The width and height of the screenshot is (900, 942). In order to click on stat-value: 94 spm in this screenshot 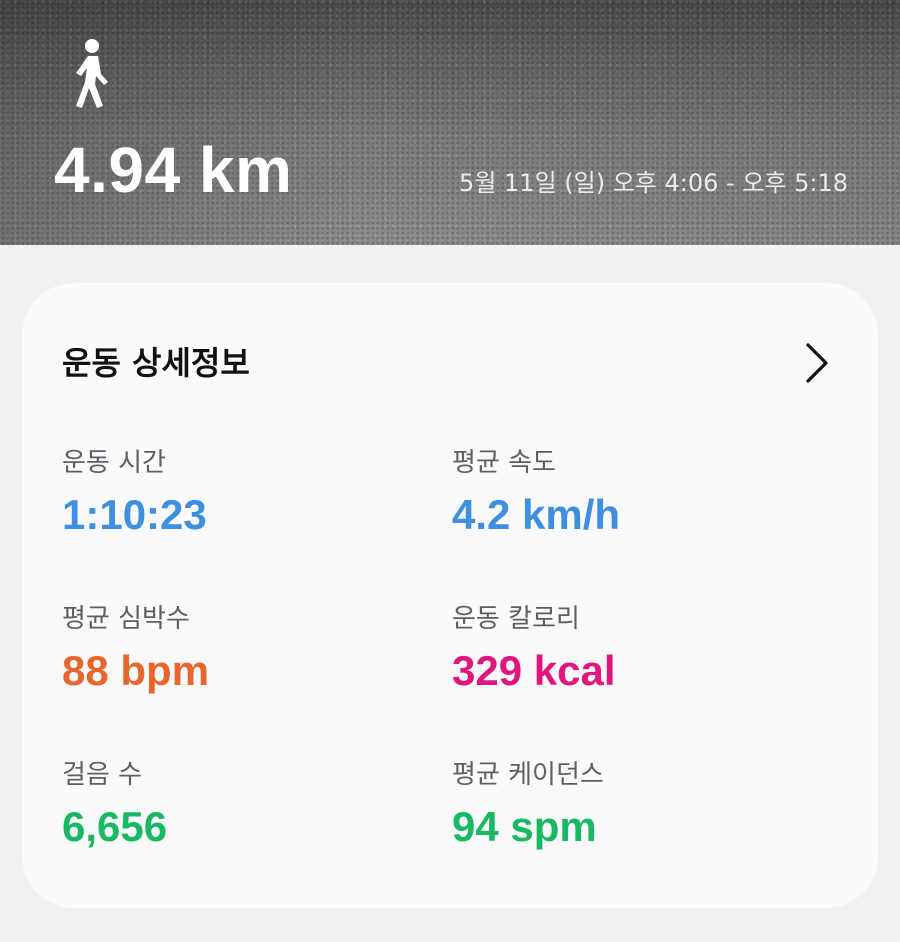, I will do `click(524, 826)`.